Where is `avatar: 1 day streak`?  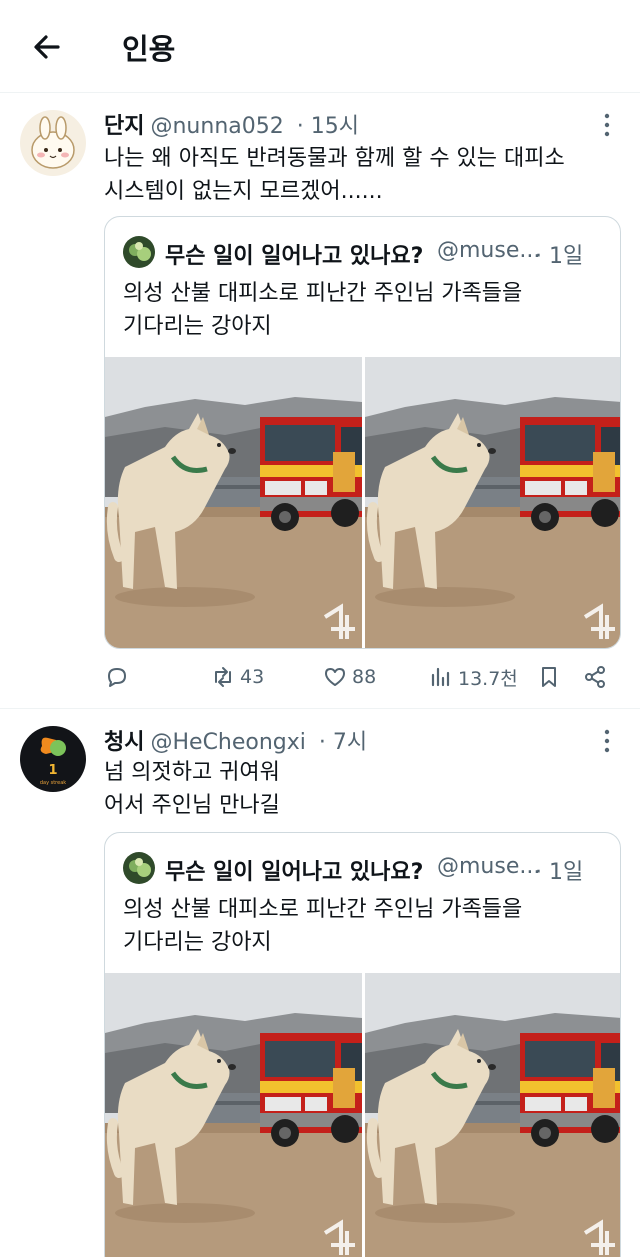
avatar: 1 day streak is located at coordinates (53, 759).